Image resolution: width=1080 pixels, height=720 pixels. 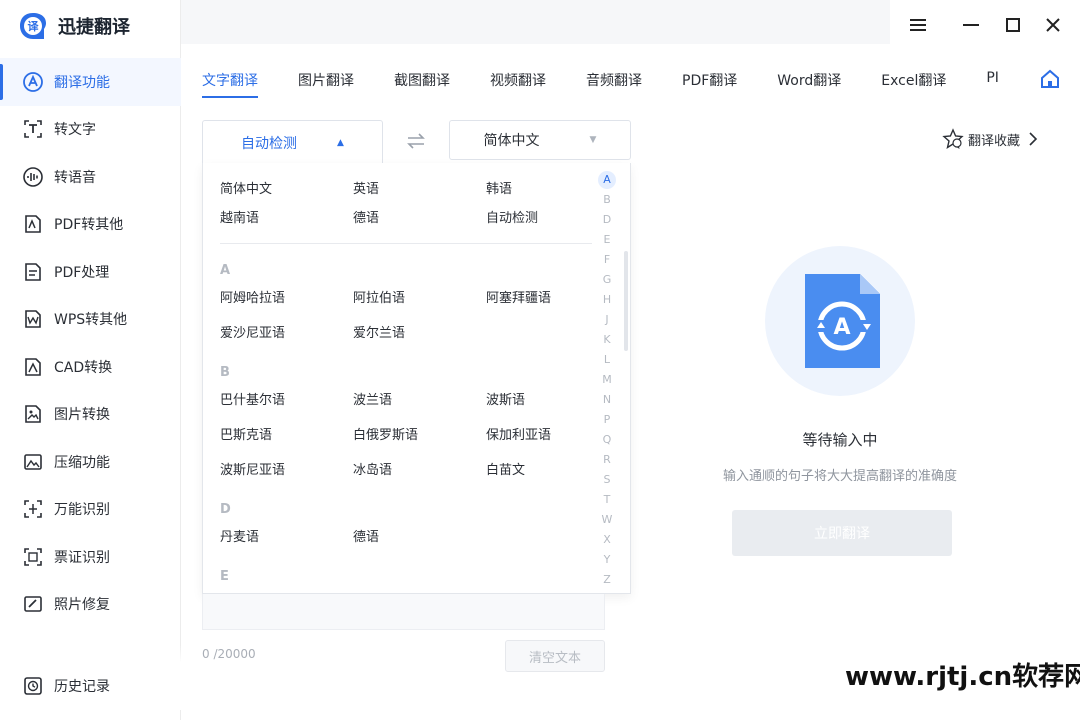 I want to click on alphabet-index-letter: X, so click(x=607, y=539).